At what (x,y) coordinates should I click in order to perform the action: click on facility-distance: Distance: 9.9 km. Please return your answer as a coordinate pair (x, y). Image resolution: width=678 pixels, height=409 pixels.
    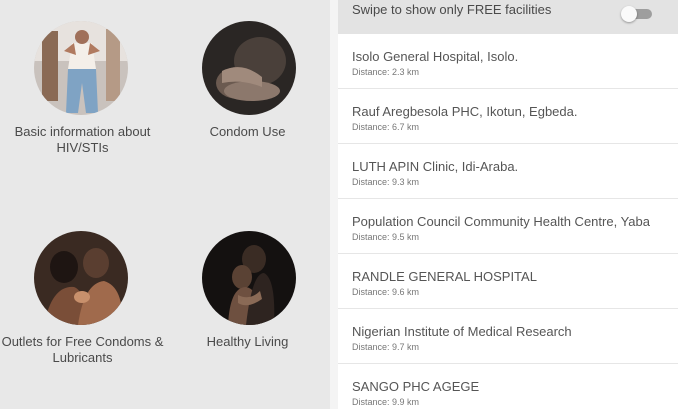
    Looking at the image, I should click on (386, 402).